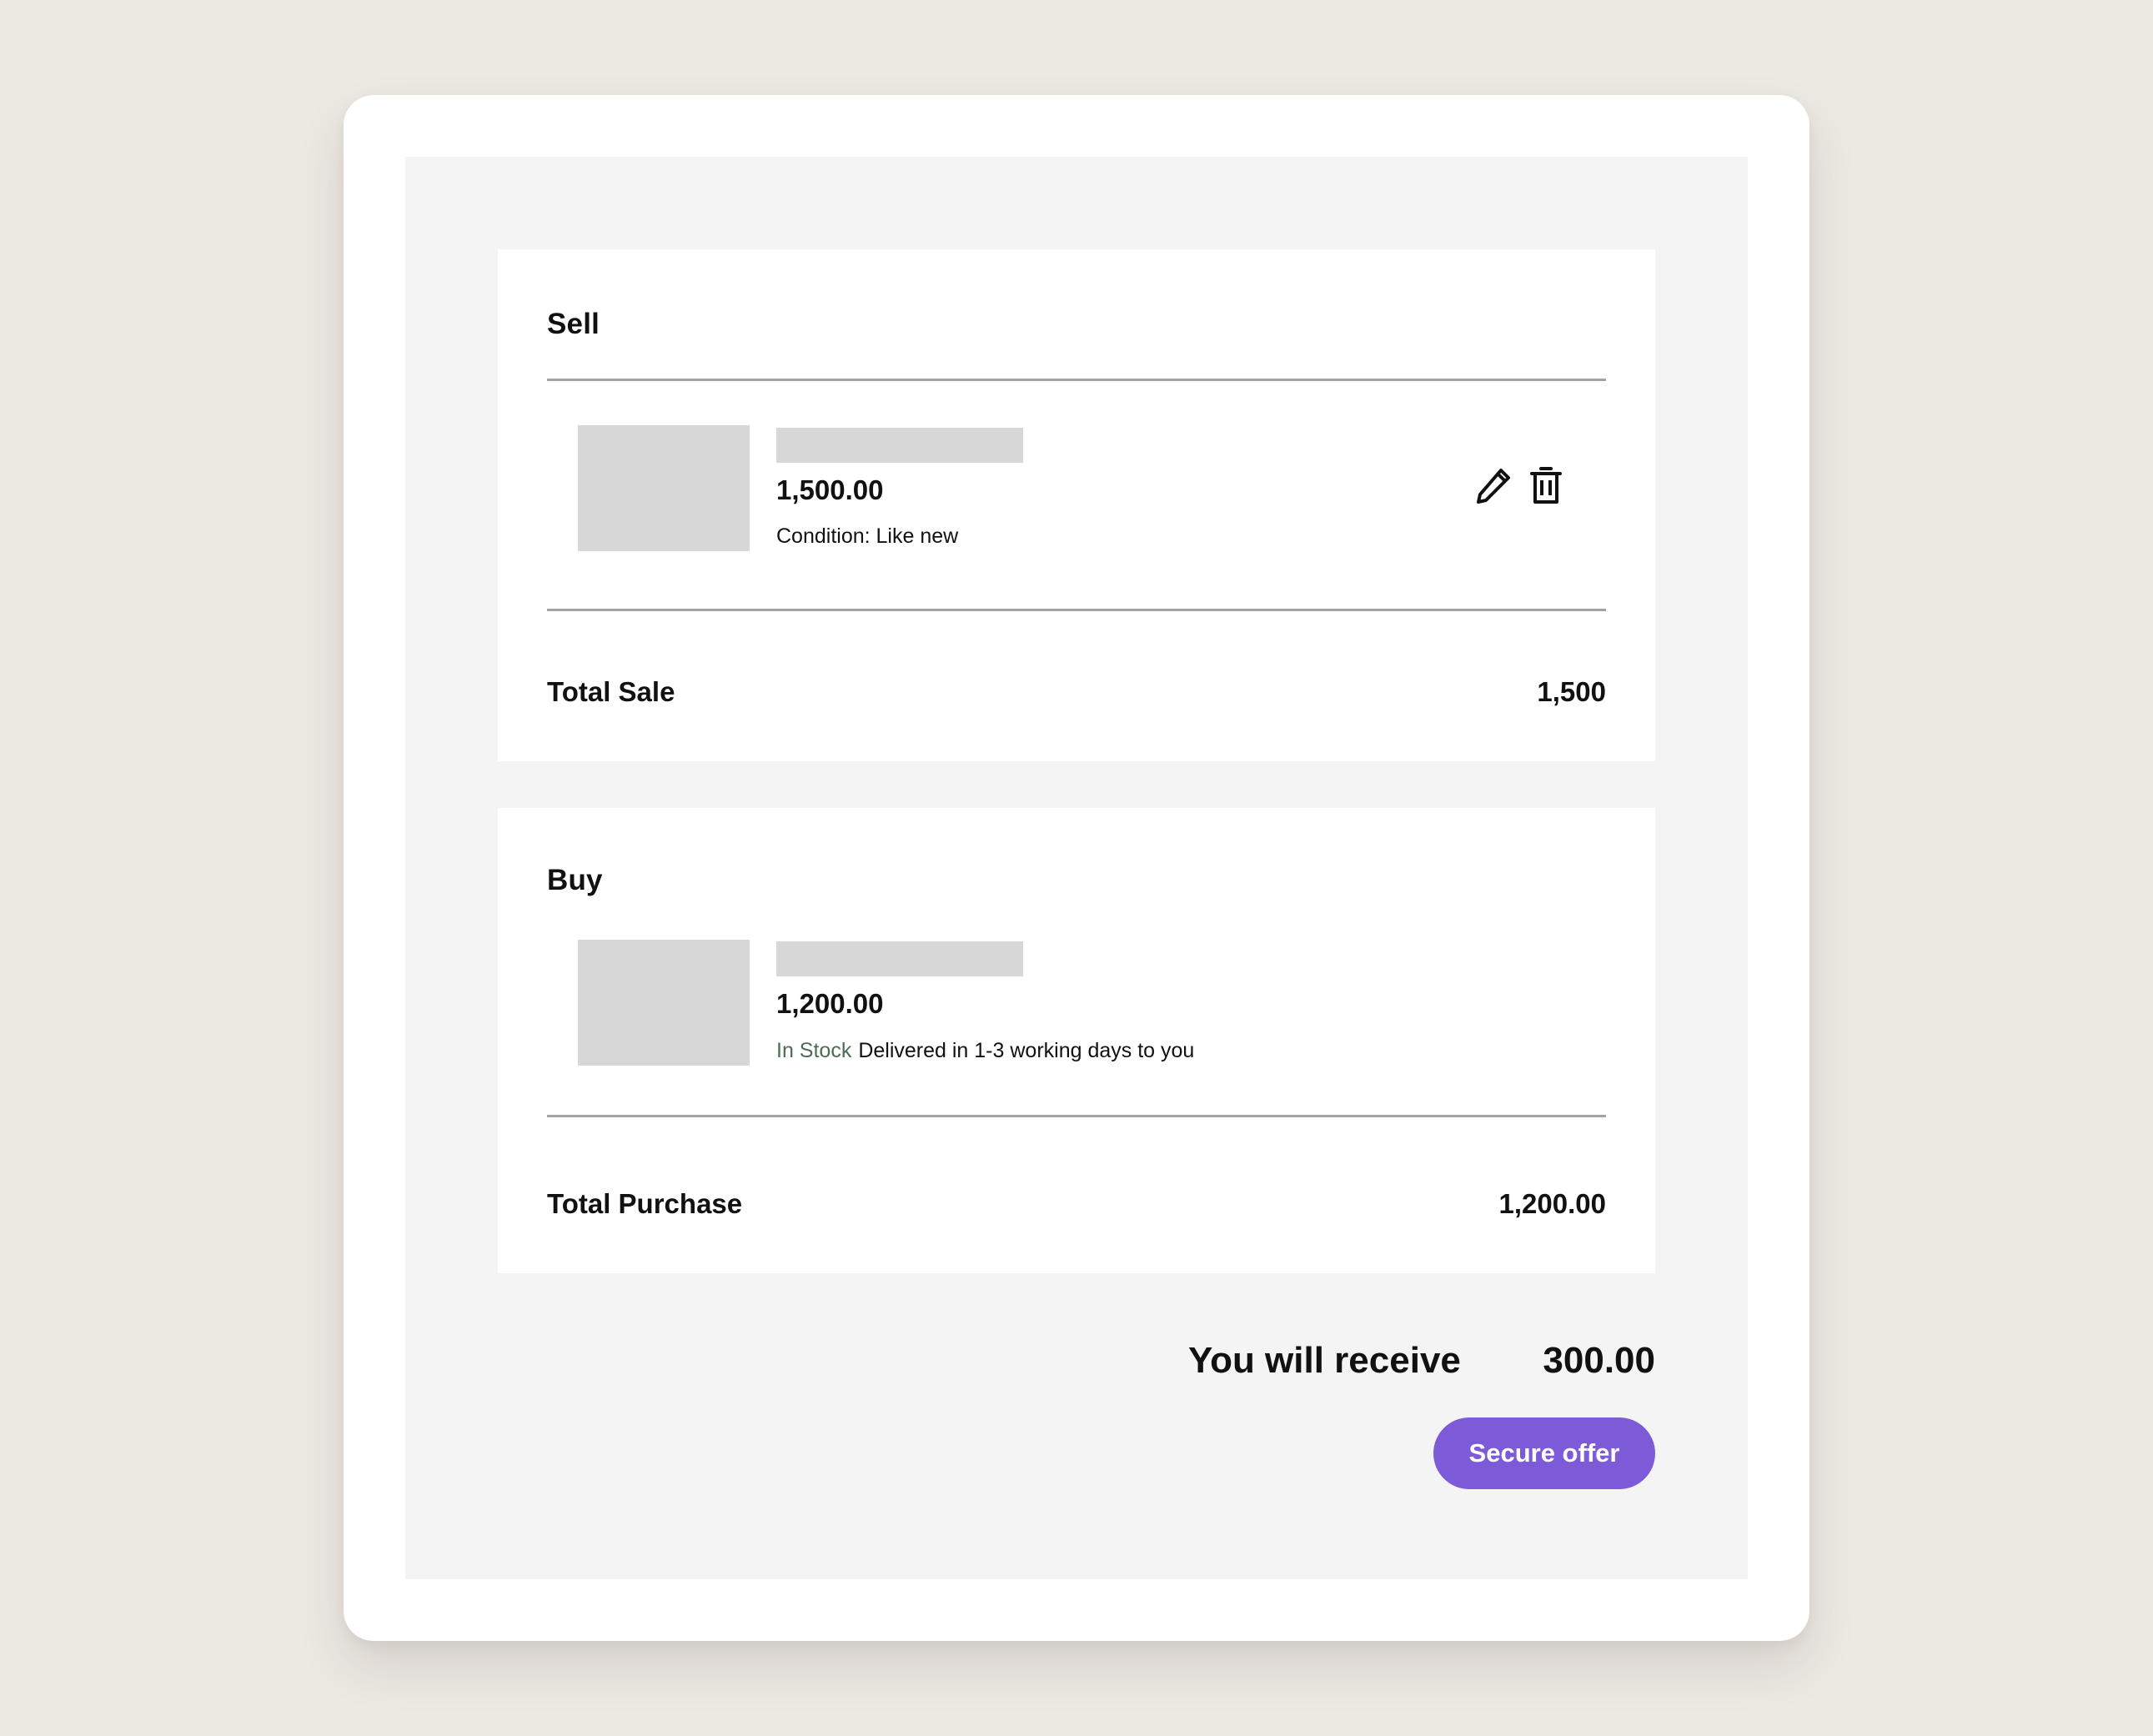 This screenshot has height=1736, width=2153. I want to click on delete-button, so click(1546, 485).